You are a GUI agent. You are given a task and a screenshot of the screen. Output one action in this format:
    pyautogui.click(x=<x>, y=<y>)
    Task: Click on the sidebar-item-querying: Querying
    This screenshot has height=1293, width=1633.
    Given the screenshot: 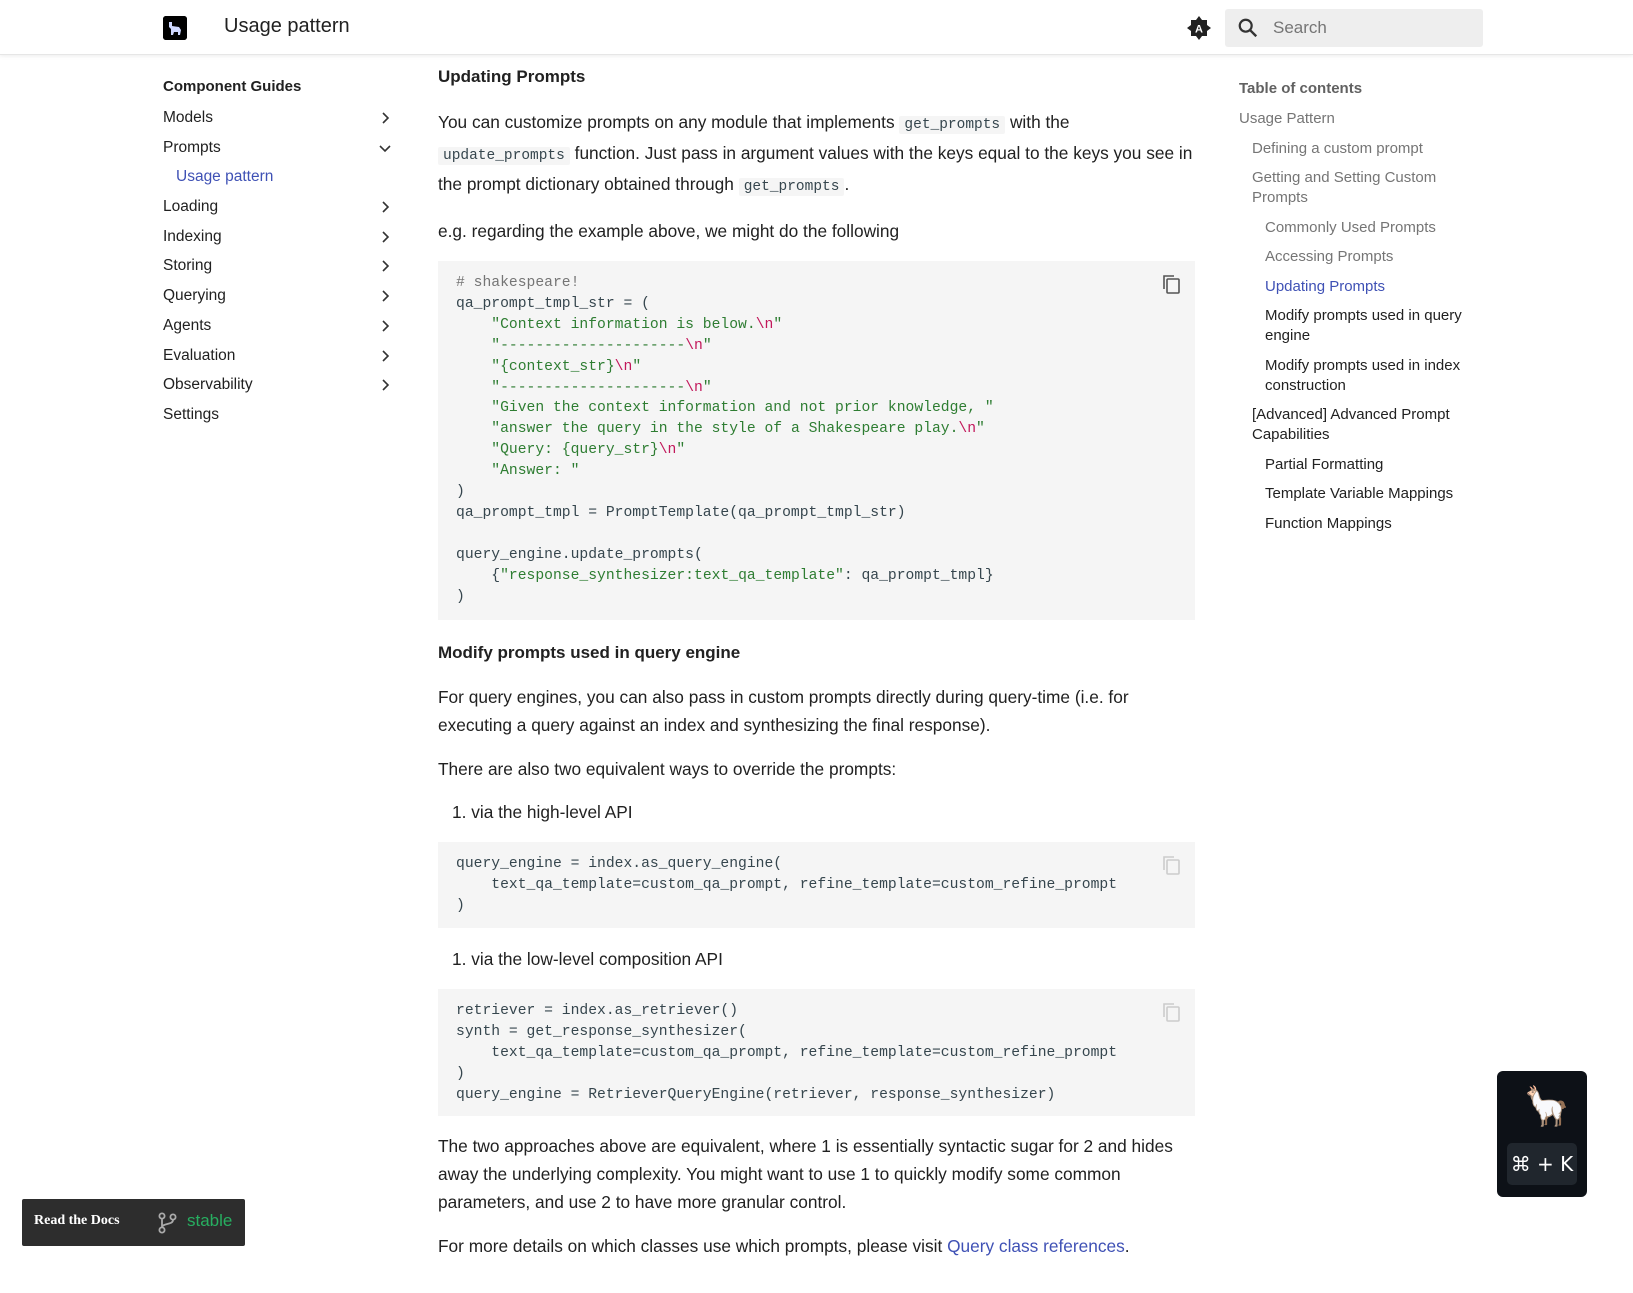 What is the action you would take?
    pyautogui.click(x=278, y=301)
    